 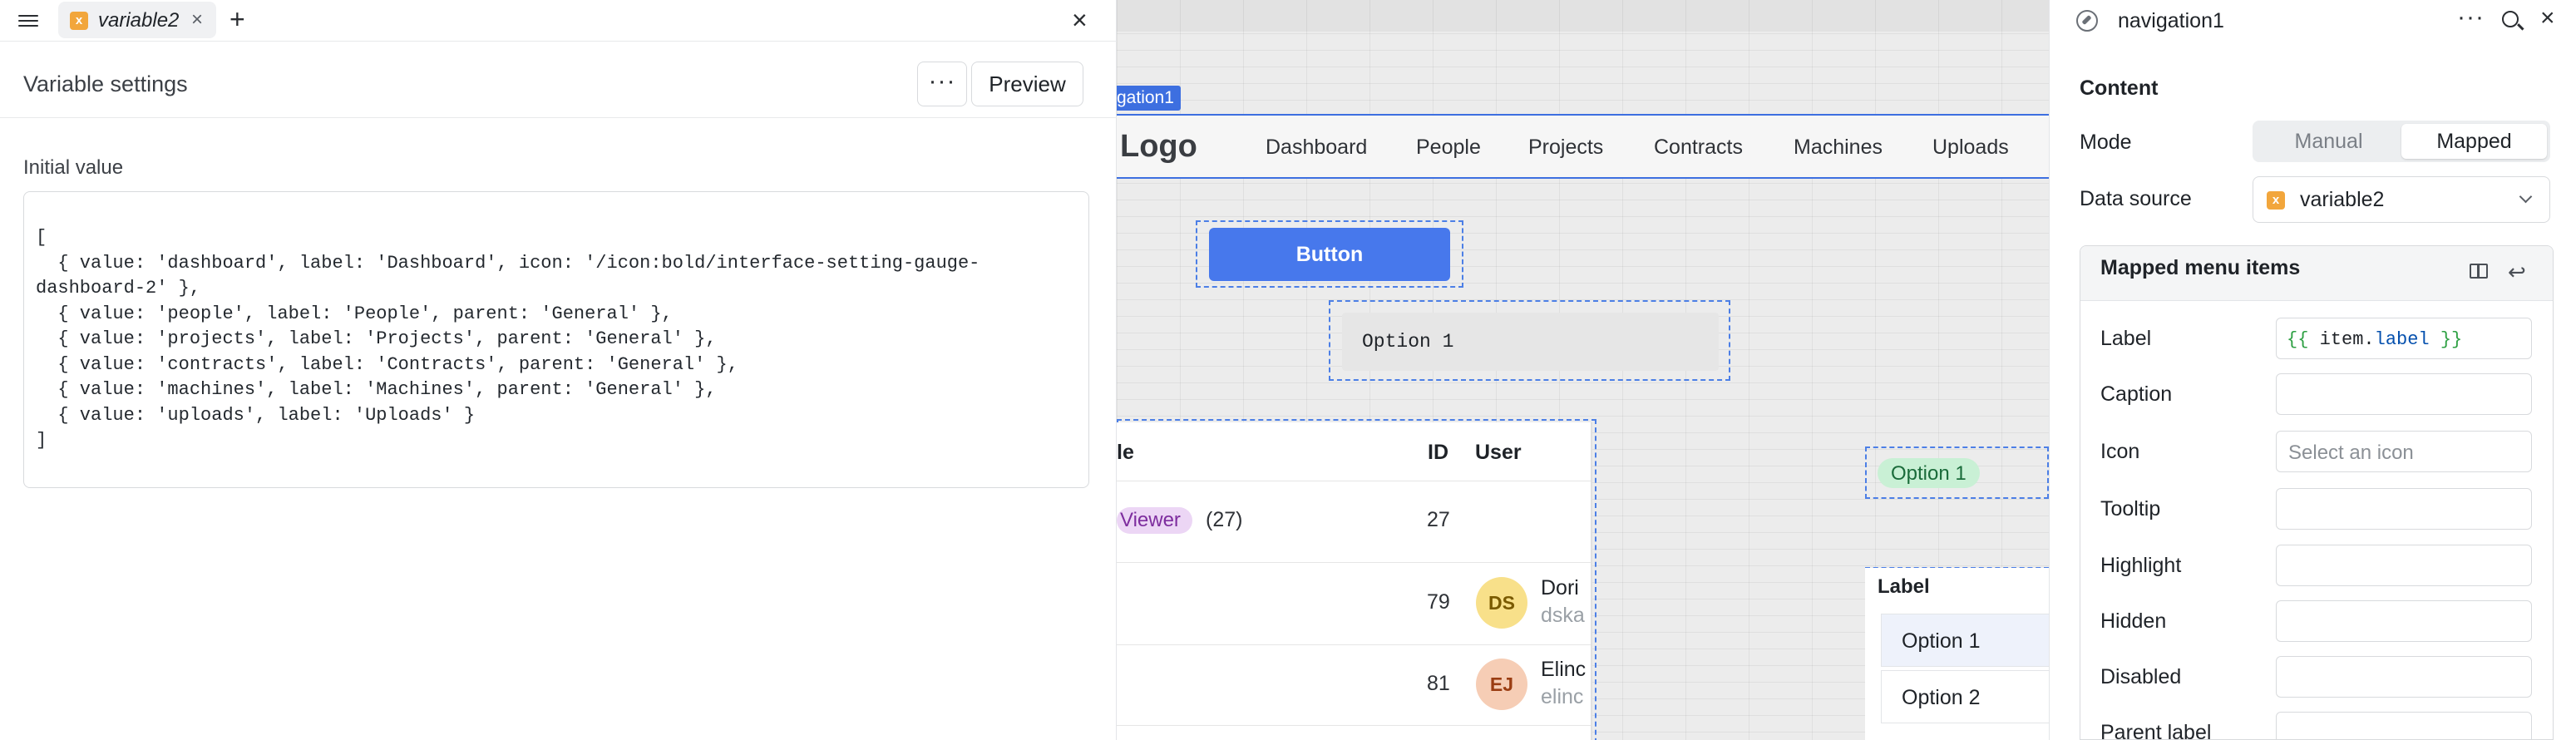 What do you see at coordinates (197, 20) in the screenshot?
I see `close-tab-icon: ×` at bounding box center [197, 20].